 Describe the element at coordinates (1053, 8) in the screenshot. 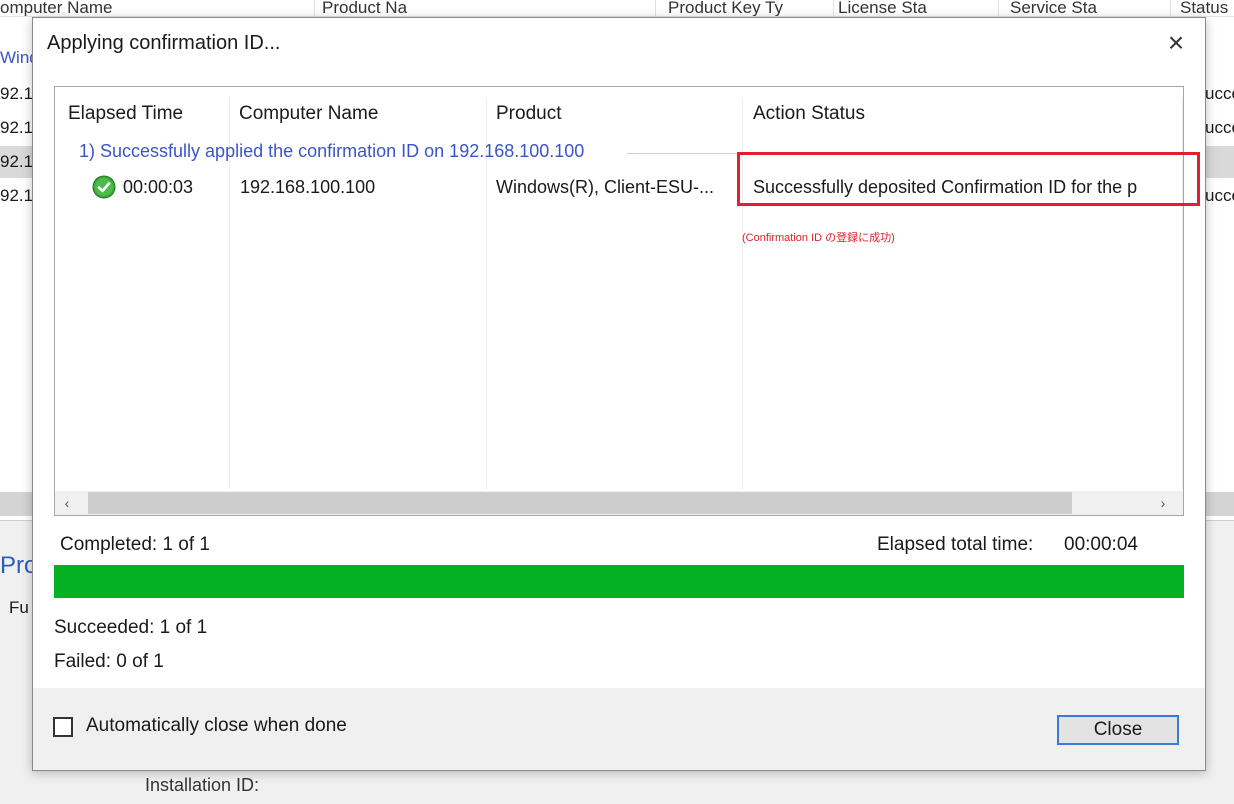

I see `bg-column-label: Service Sta` at that location.